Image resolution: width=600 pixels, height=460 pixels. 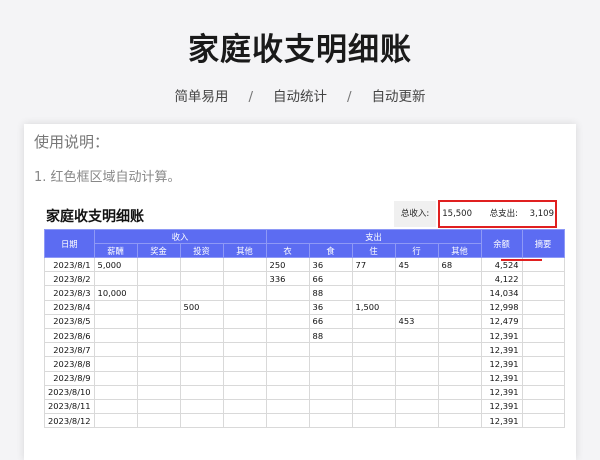 I want to click on date-cell: 2023/8/6, so click(x=69, y=335).